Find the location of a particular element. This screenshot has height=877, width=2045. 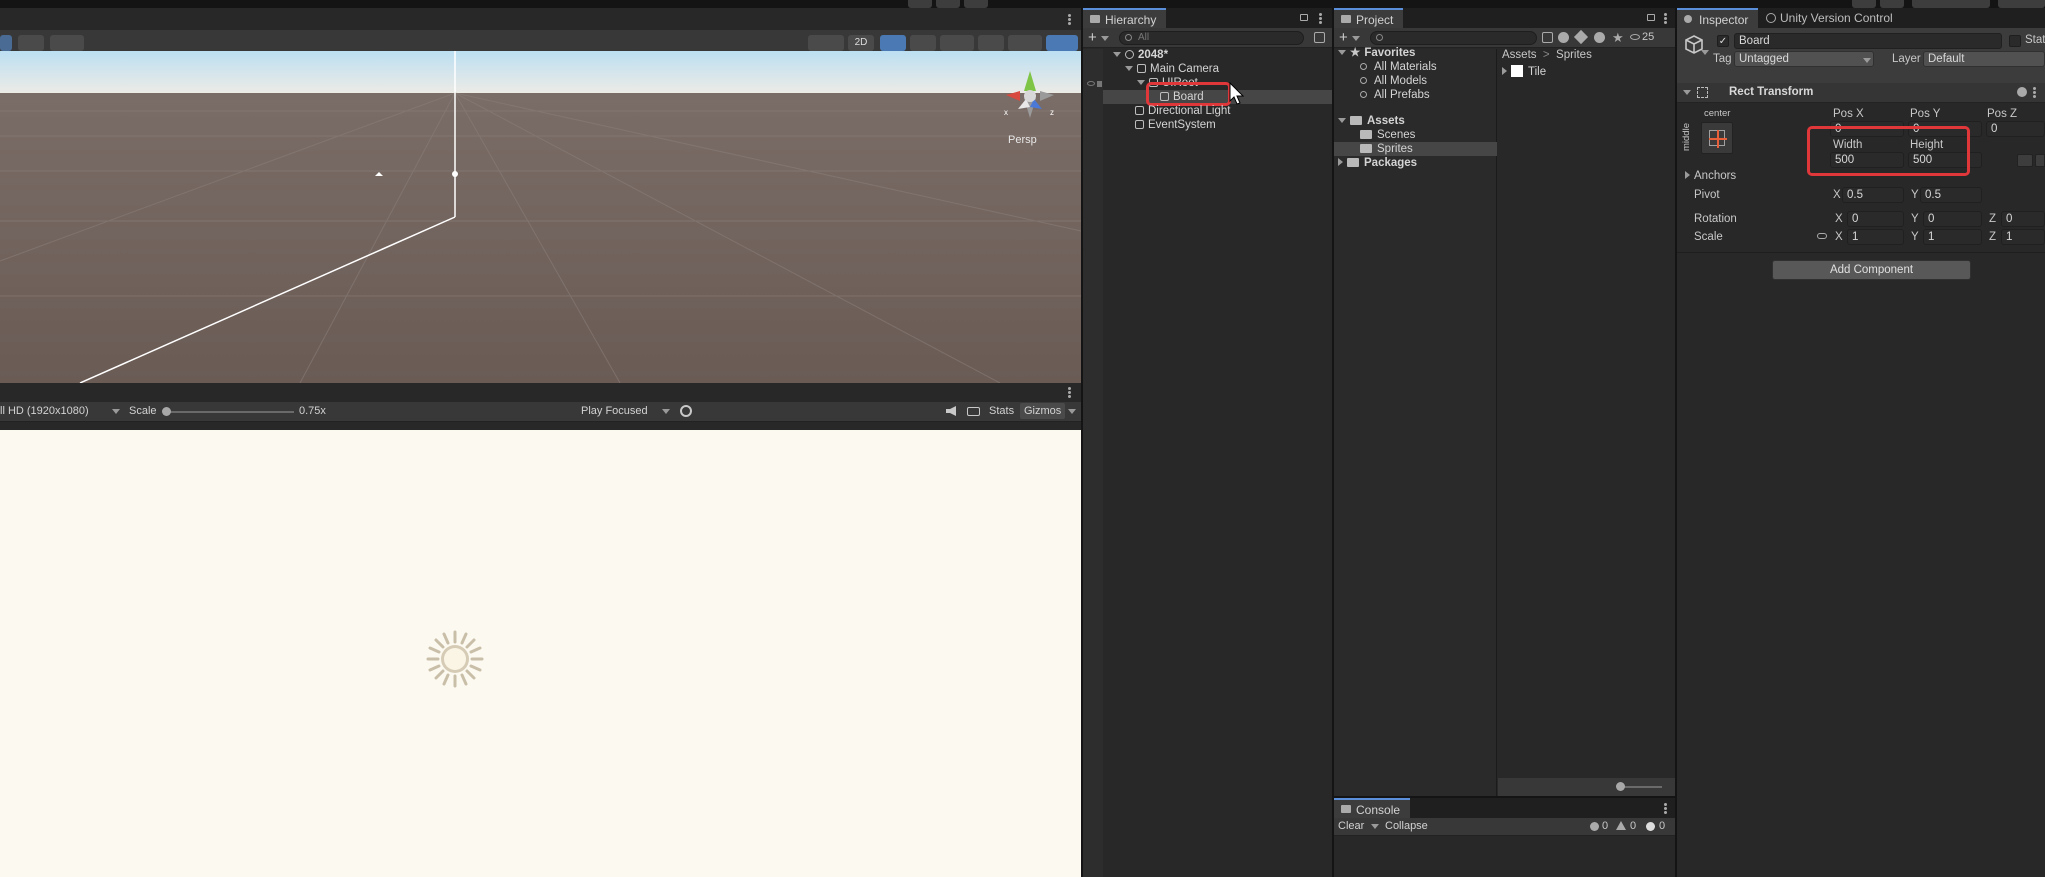

folder-scenes: Scenes is located at coordinates (1387, 135).